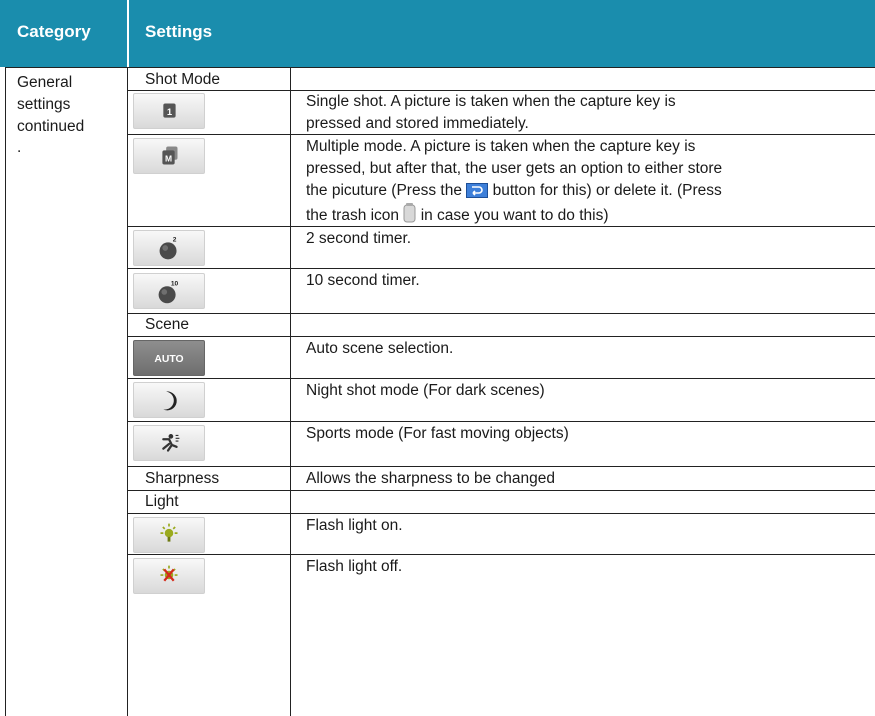 The width and height of the screenshot is (875, 716). I want to click on svg-text: 1, so click(169, 112).